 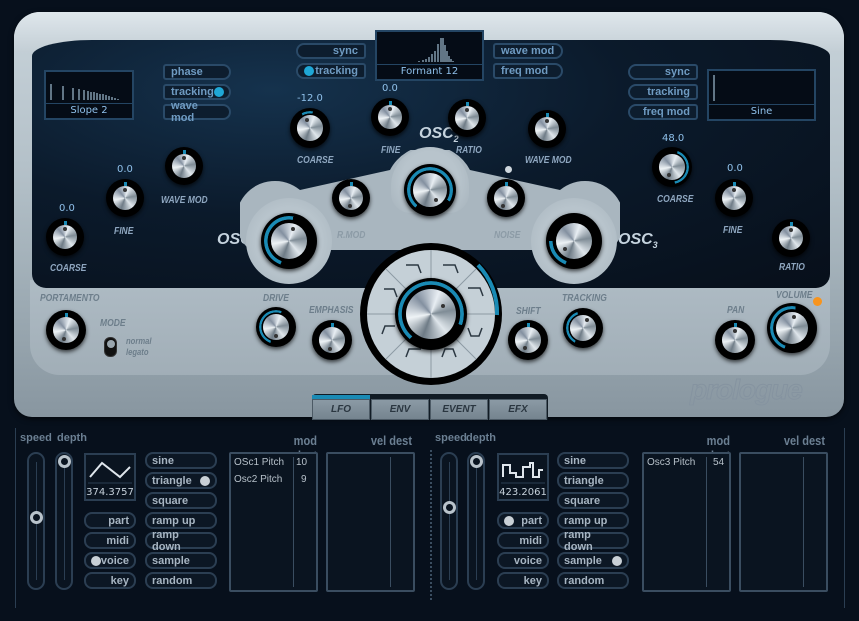 I want to click on portamento-label: PORTAMENTO, so click(x=70, y=298).